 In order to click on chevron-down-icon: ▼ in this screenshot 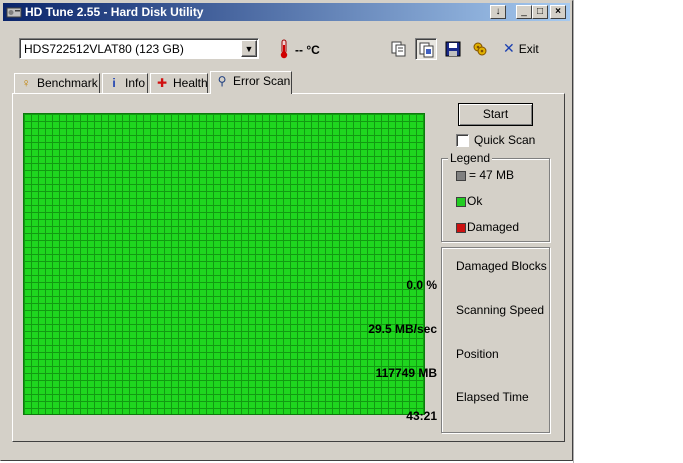, I will do `click(249, 48)`.